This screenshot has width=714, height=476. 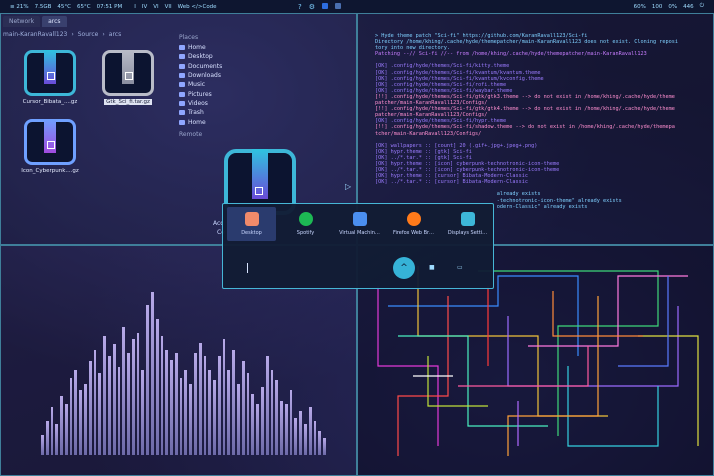 What do you see at coordinates (182, 103) in the screenshot?
I see `video-icon` at bounding box center [182, 103].